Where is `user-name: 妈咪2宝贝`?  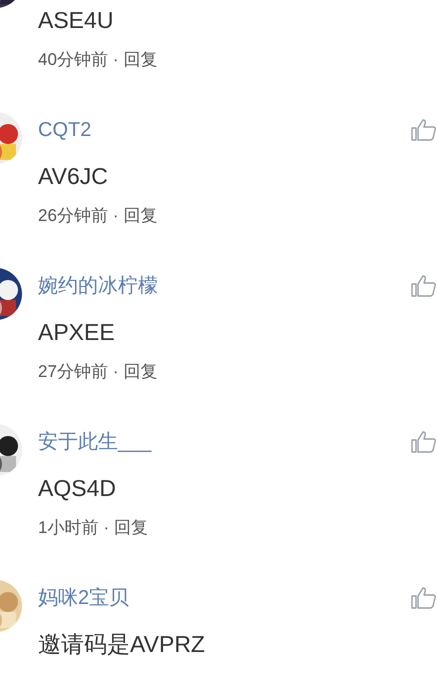 user-name: 妈咪2宝贝 is located at coordinates (84, 598).